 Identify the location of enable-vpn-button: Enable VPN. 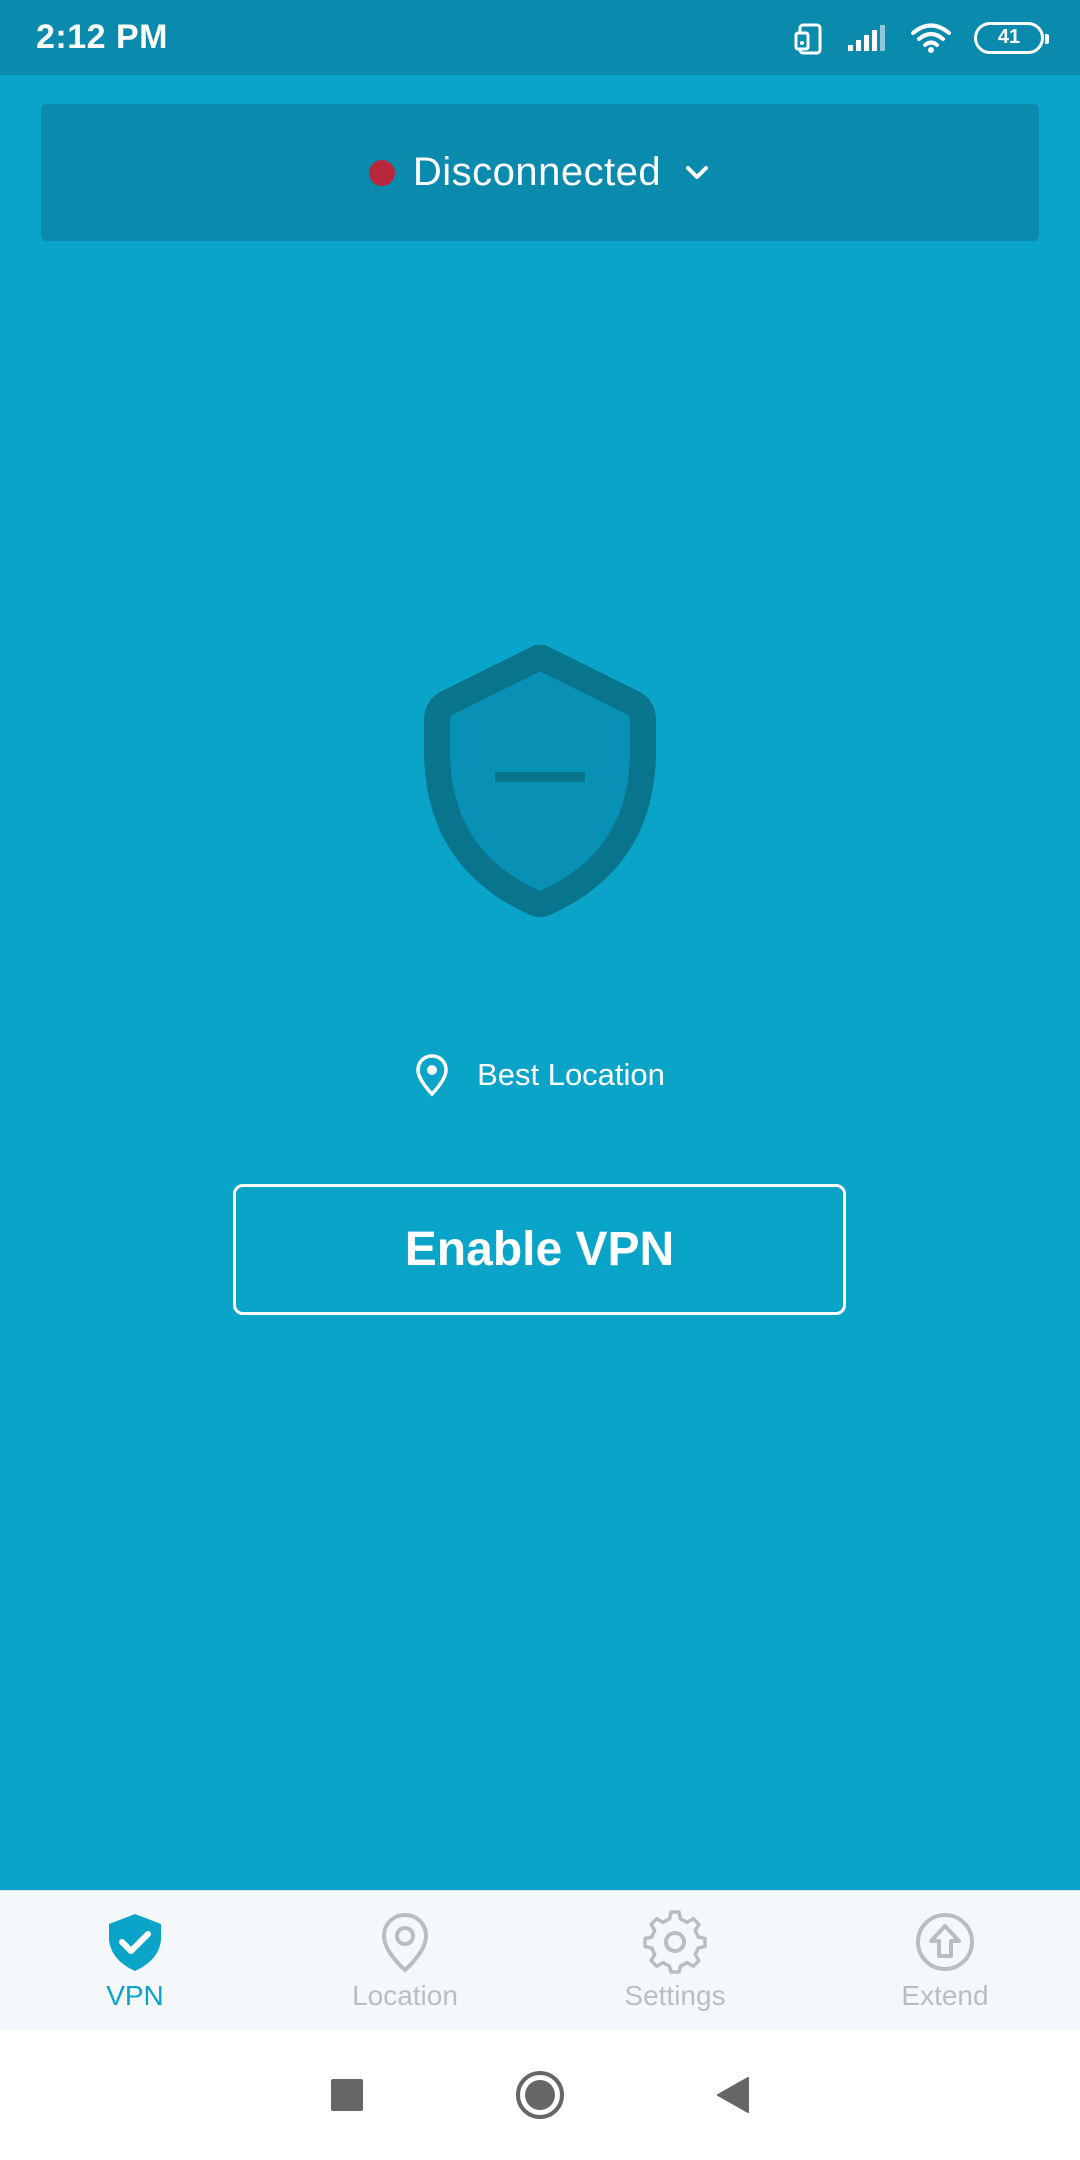
(539, 1249).